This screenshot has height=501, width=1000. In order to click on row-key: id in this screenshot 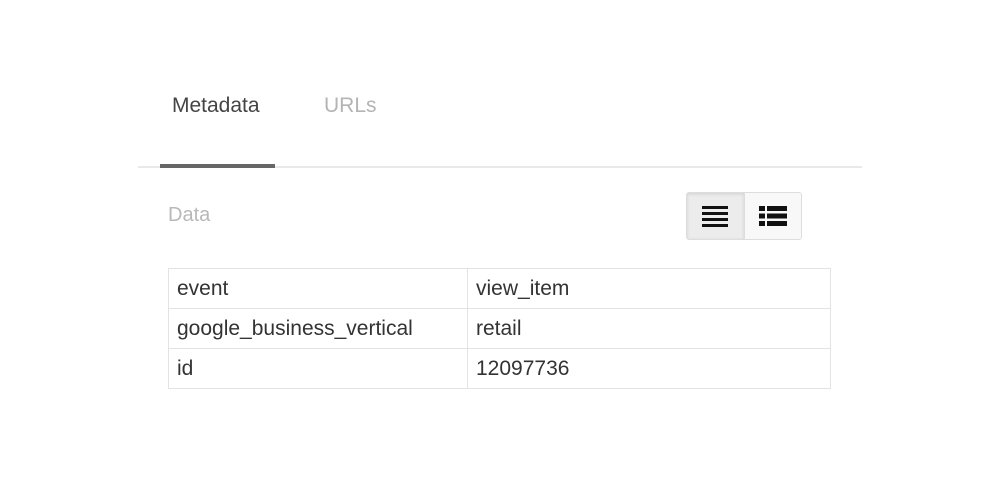, I will do `click(318, 368)`.